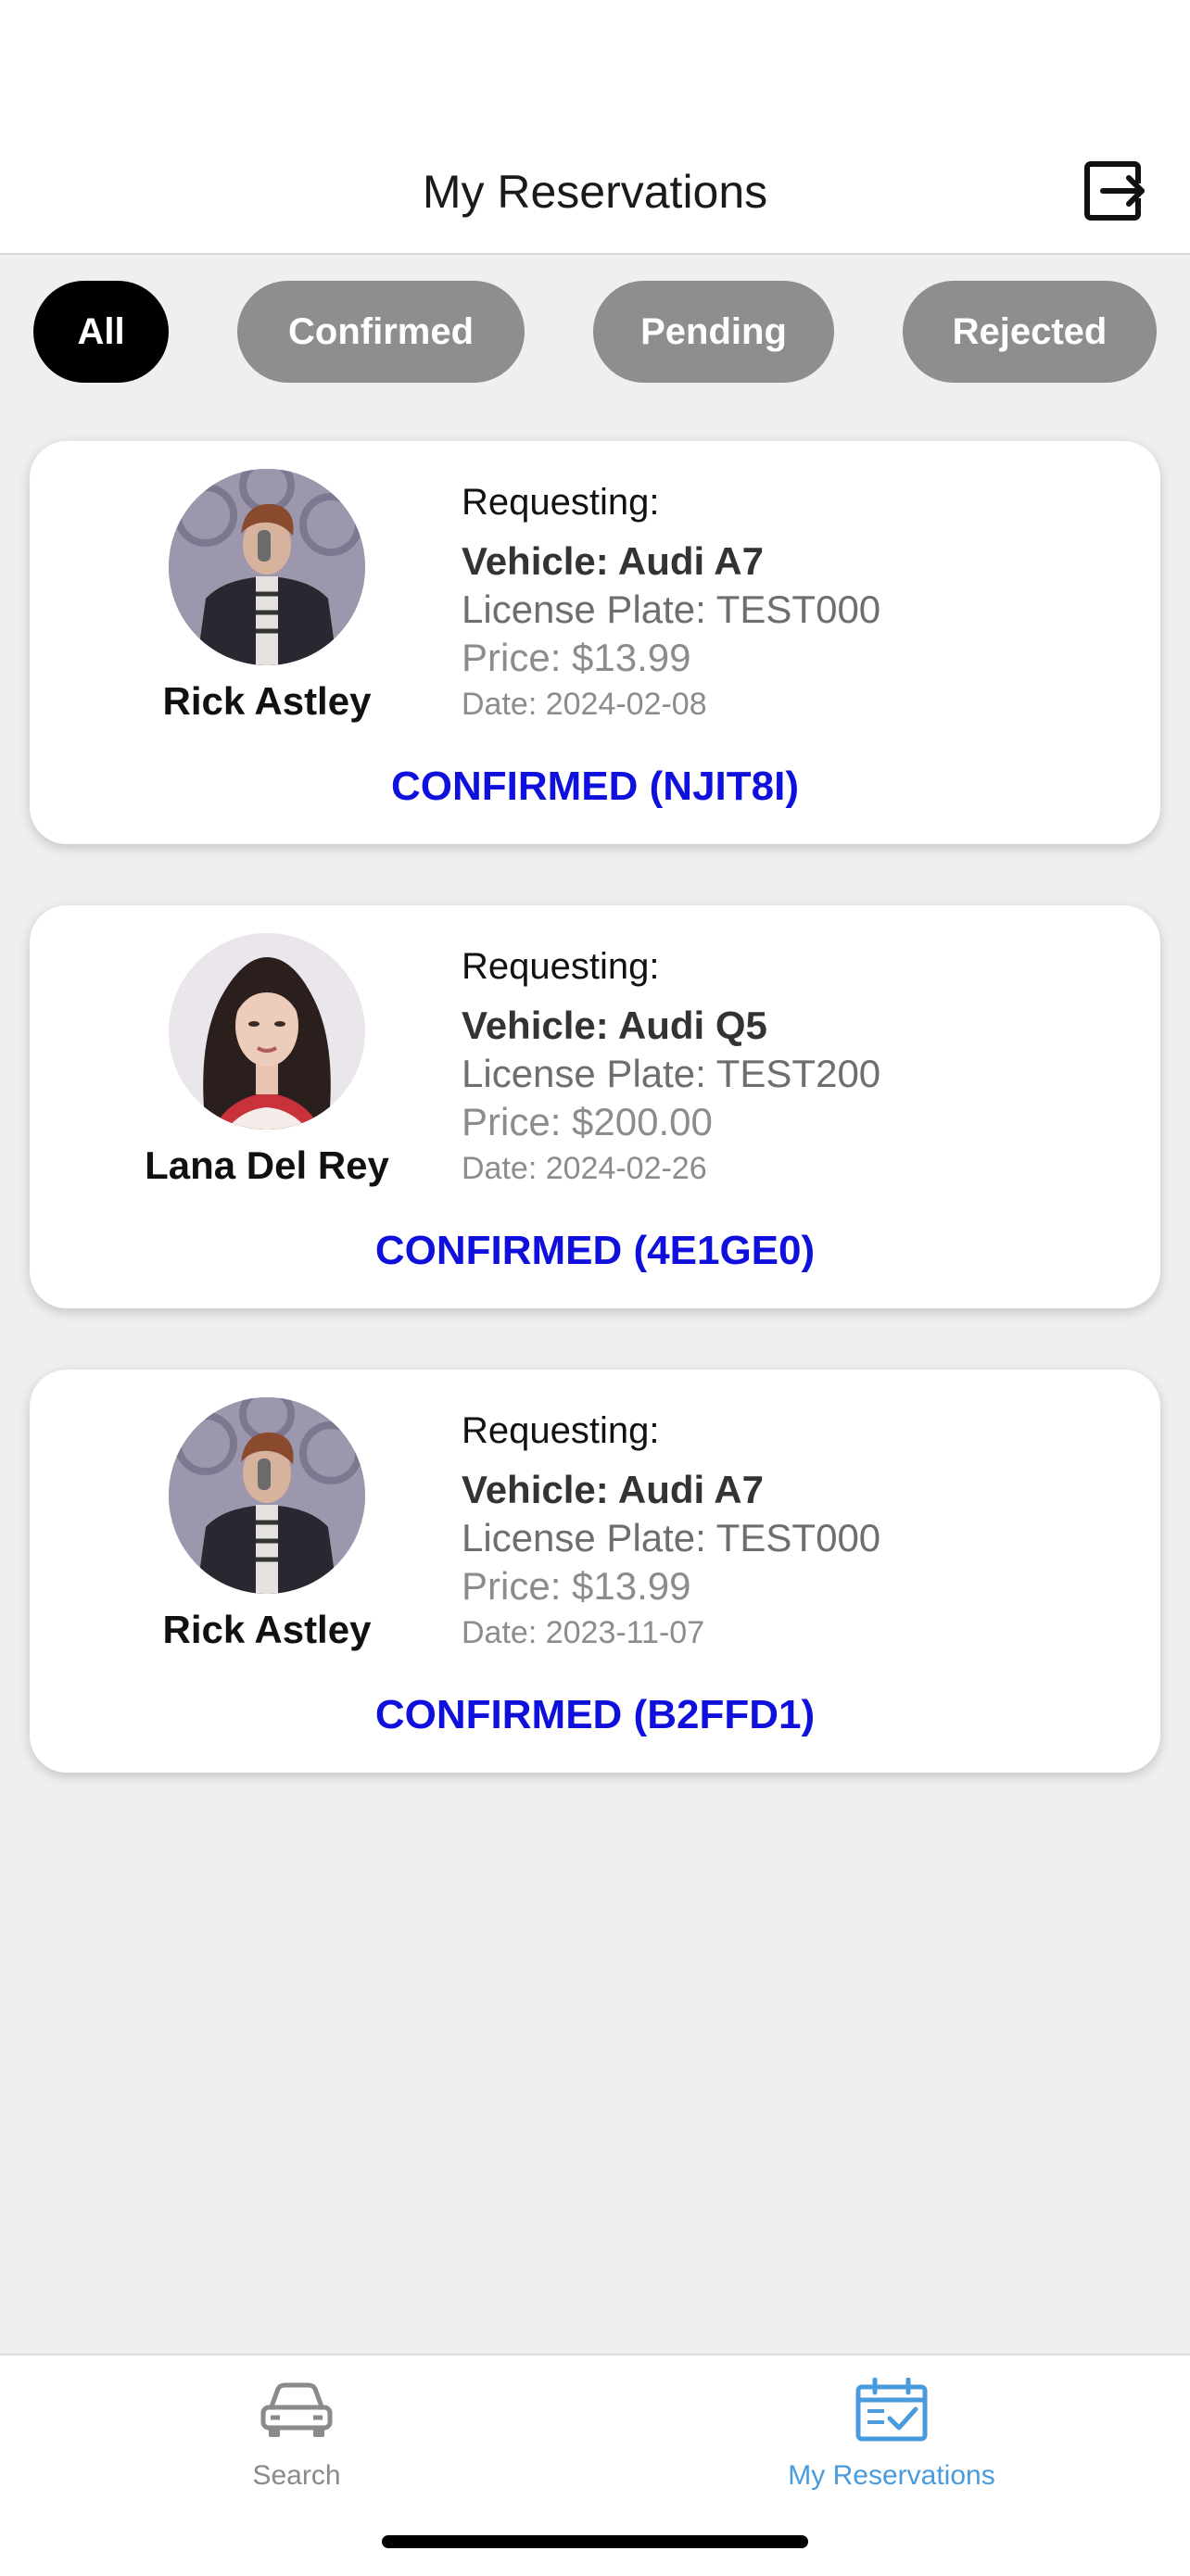 The image size is (1190, 2576). Describe the element at coordinates (595, 128) in the screenshot. I see `header-bar: My Reservations` at that location.